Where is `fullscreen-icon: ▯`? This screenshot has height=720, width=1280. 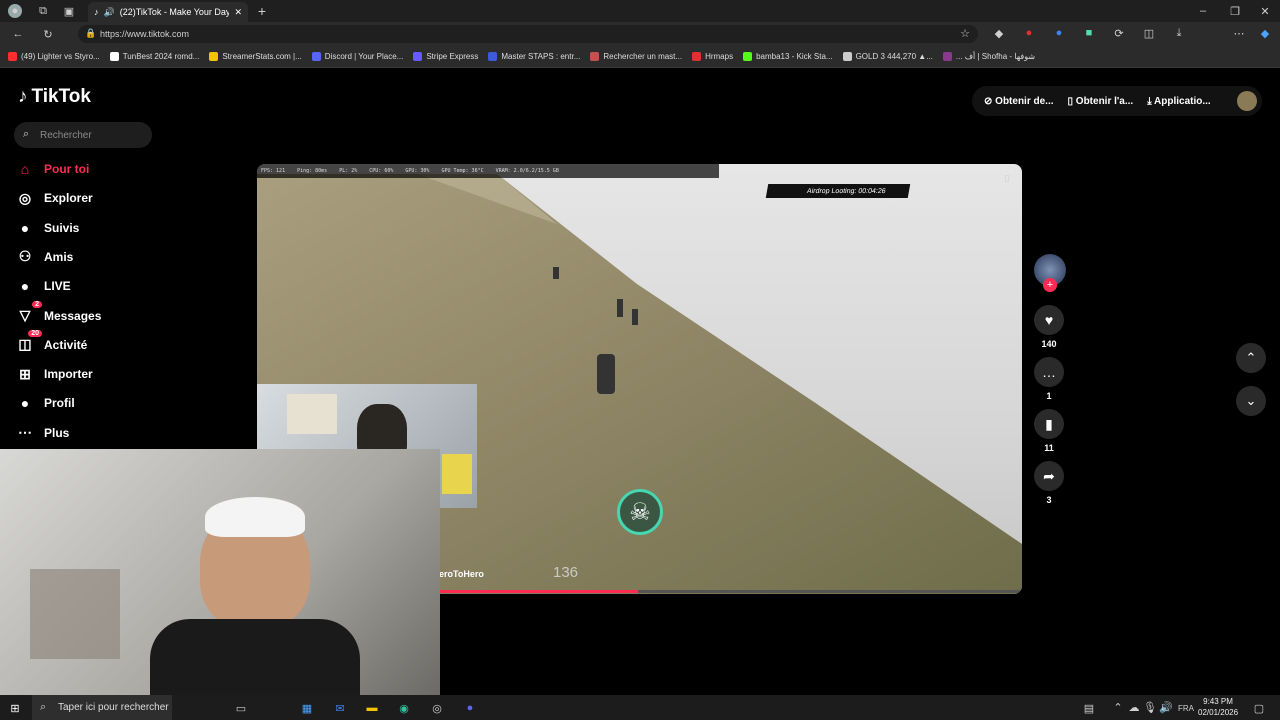
fullscreen-icon: ▯ is located at coordinates (1007, 178).